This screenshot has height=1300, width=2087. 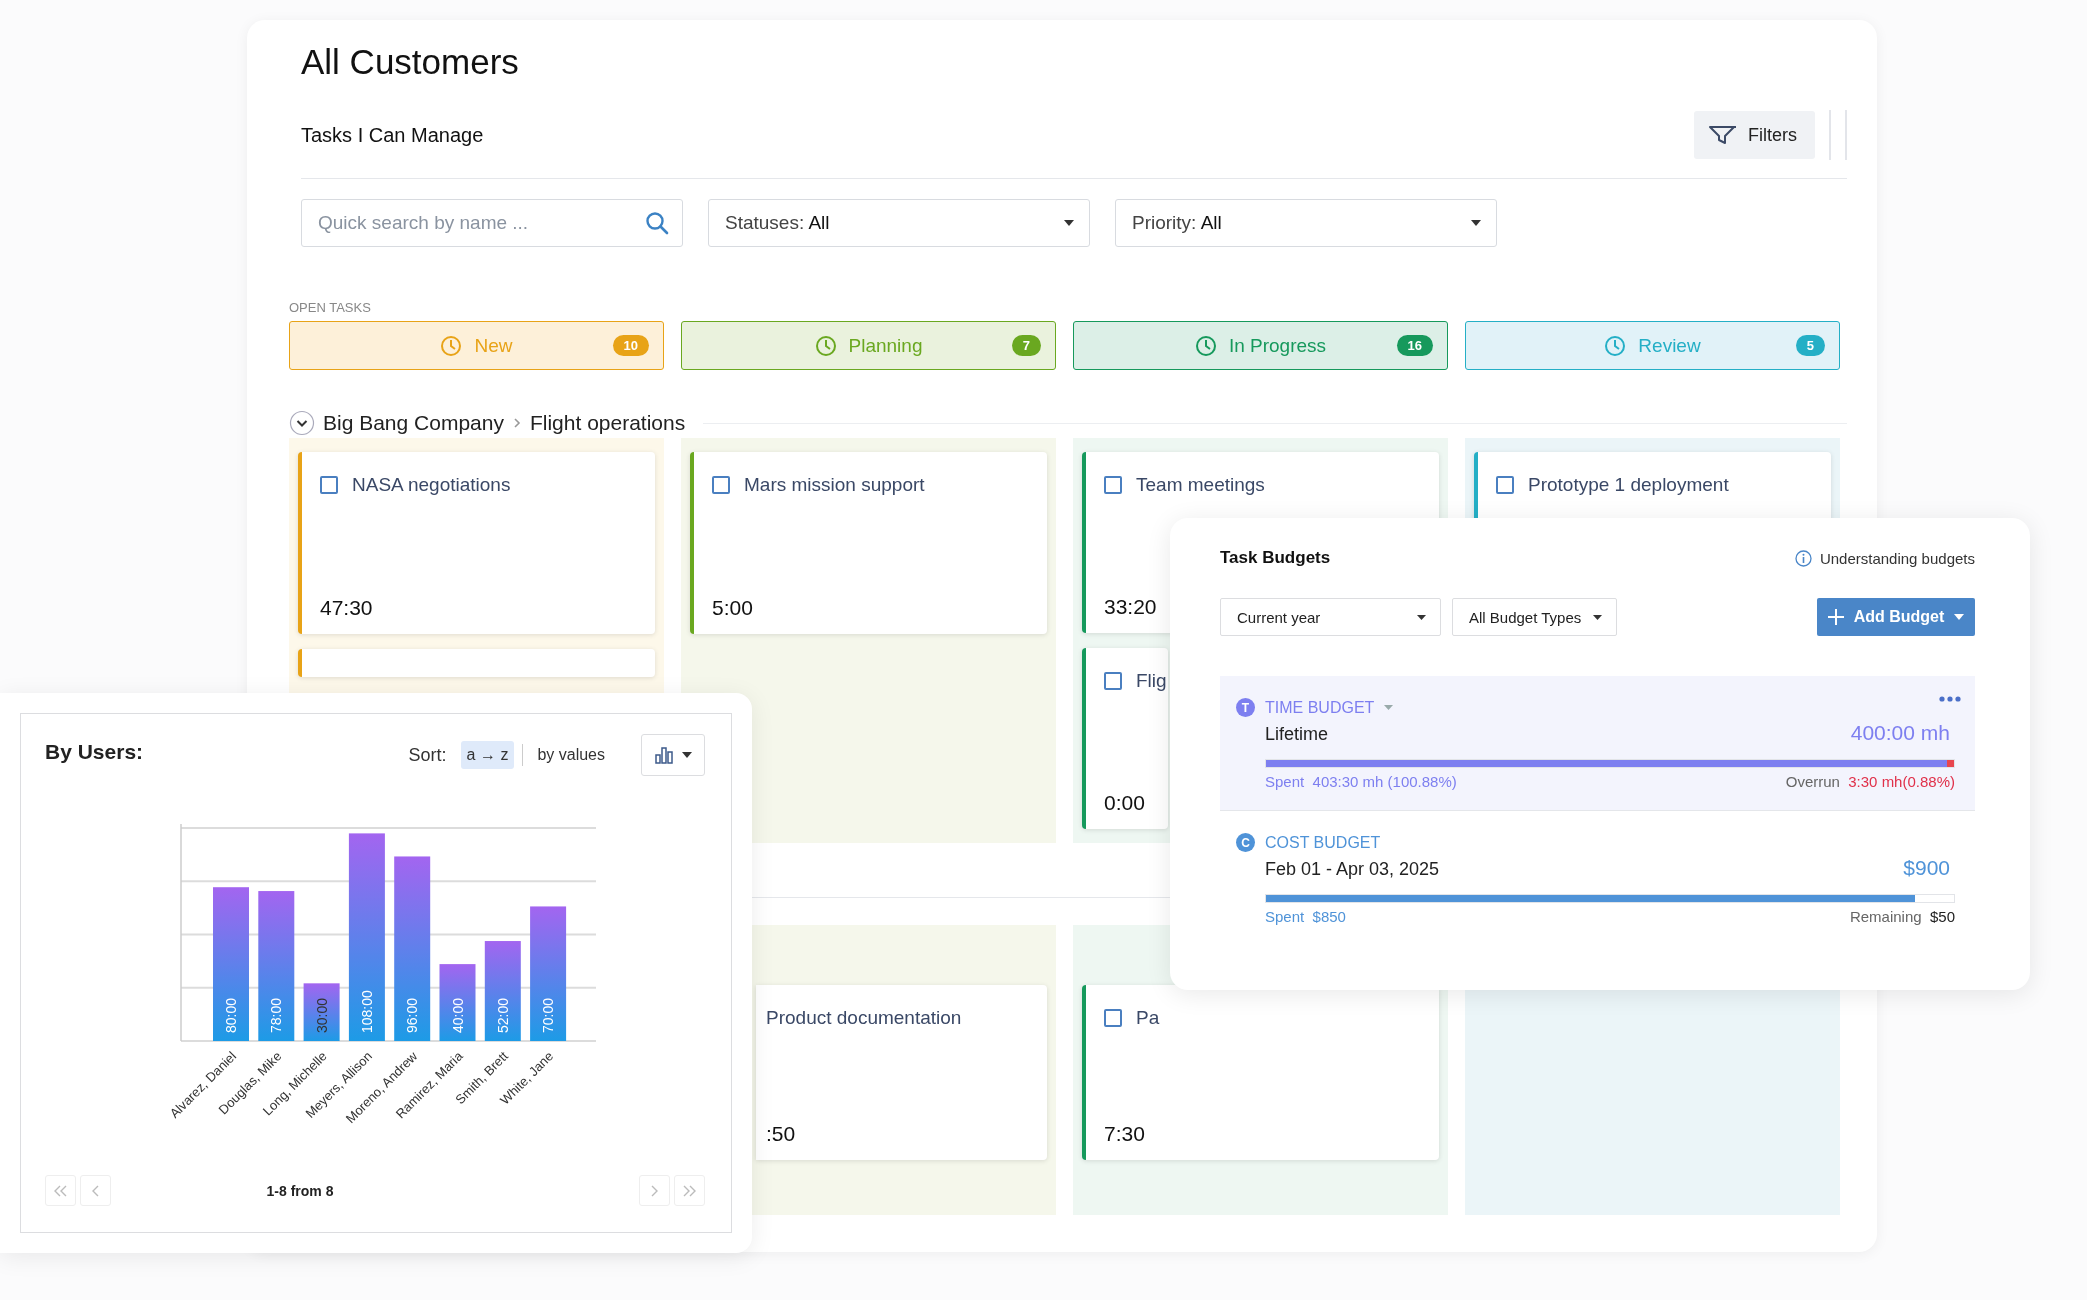 What do you see at coordinates (392, 135) in the screenshot?
I see `view-title: Tasks I Can Manage` at bounding box center [392, 135].